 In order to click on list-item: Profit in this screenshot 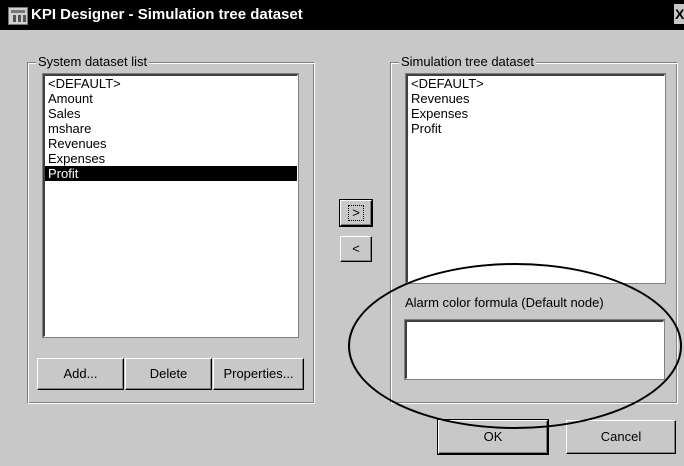, I will do `click(536, 128)`.